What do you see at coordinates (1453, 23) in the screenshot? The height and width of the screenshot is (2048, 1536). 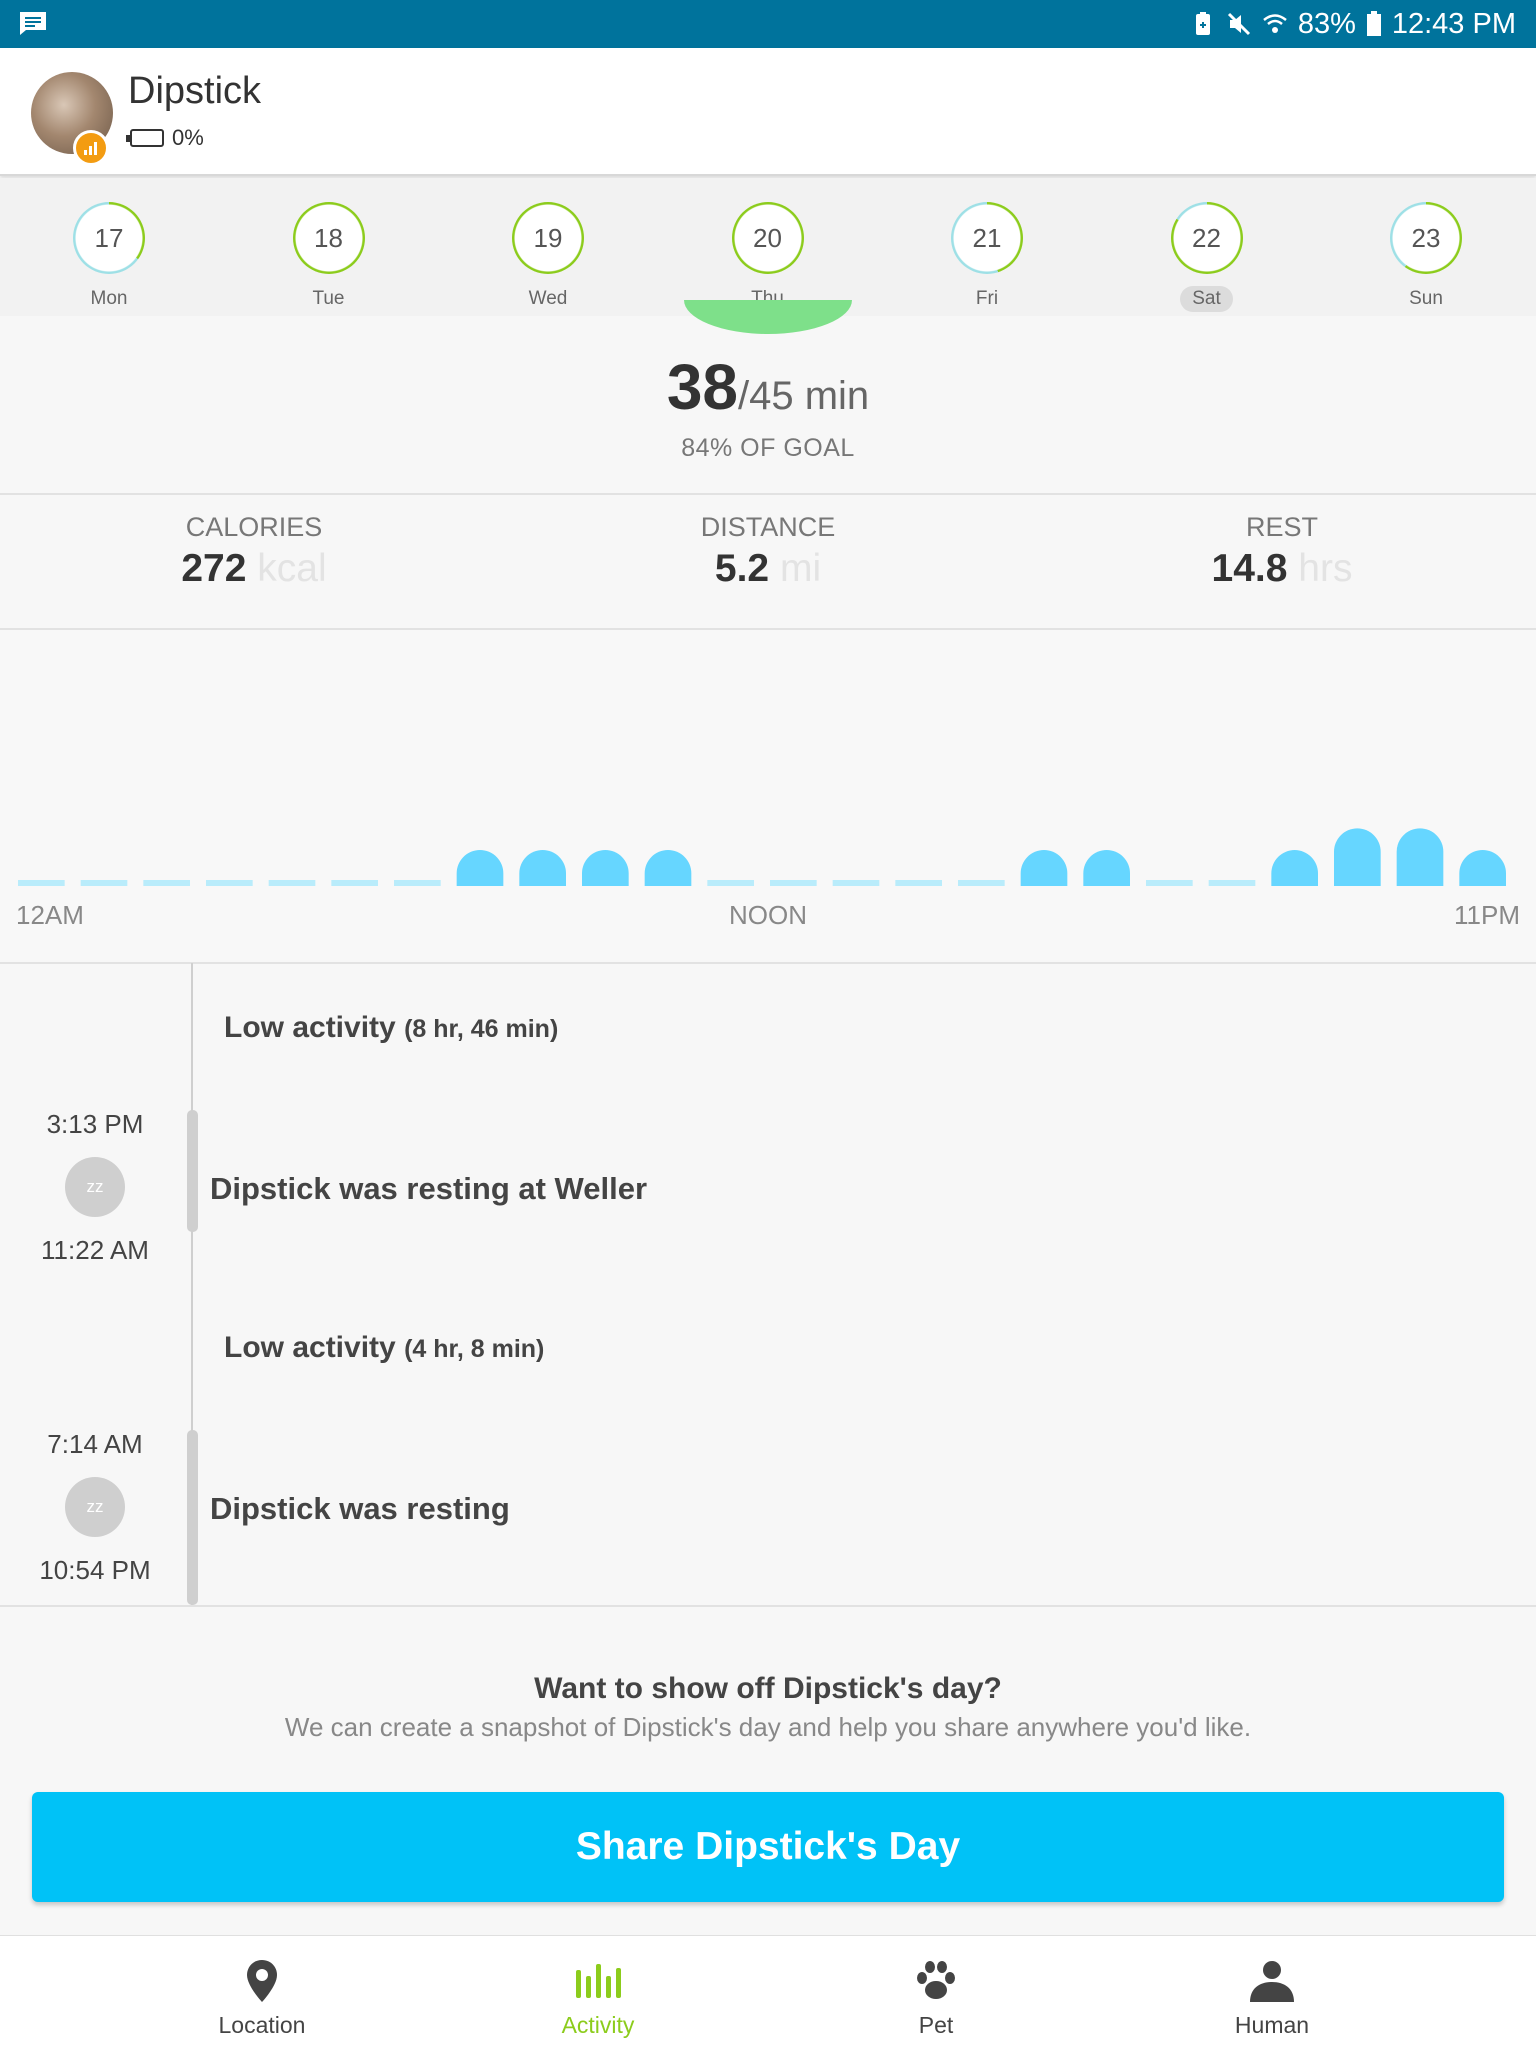 I see `clock: 12:43 PM` at bounding box center [1453, 23].